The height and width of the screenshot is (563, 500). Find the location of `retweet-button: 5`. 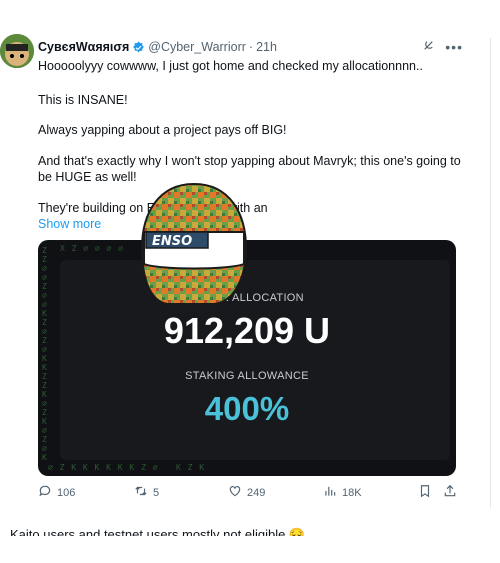

retweet-button: 5 is located at coordinates (146, 492).